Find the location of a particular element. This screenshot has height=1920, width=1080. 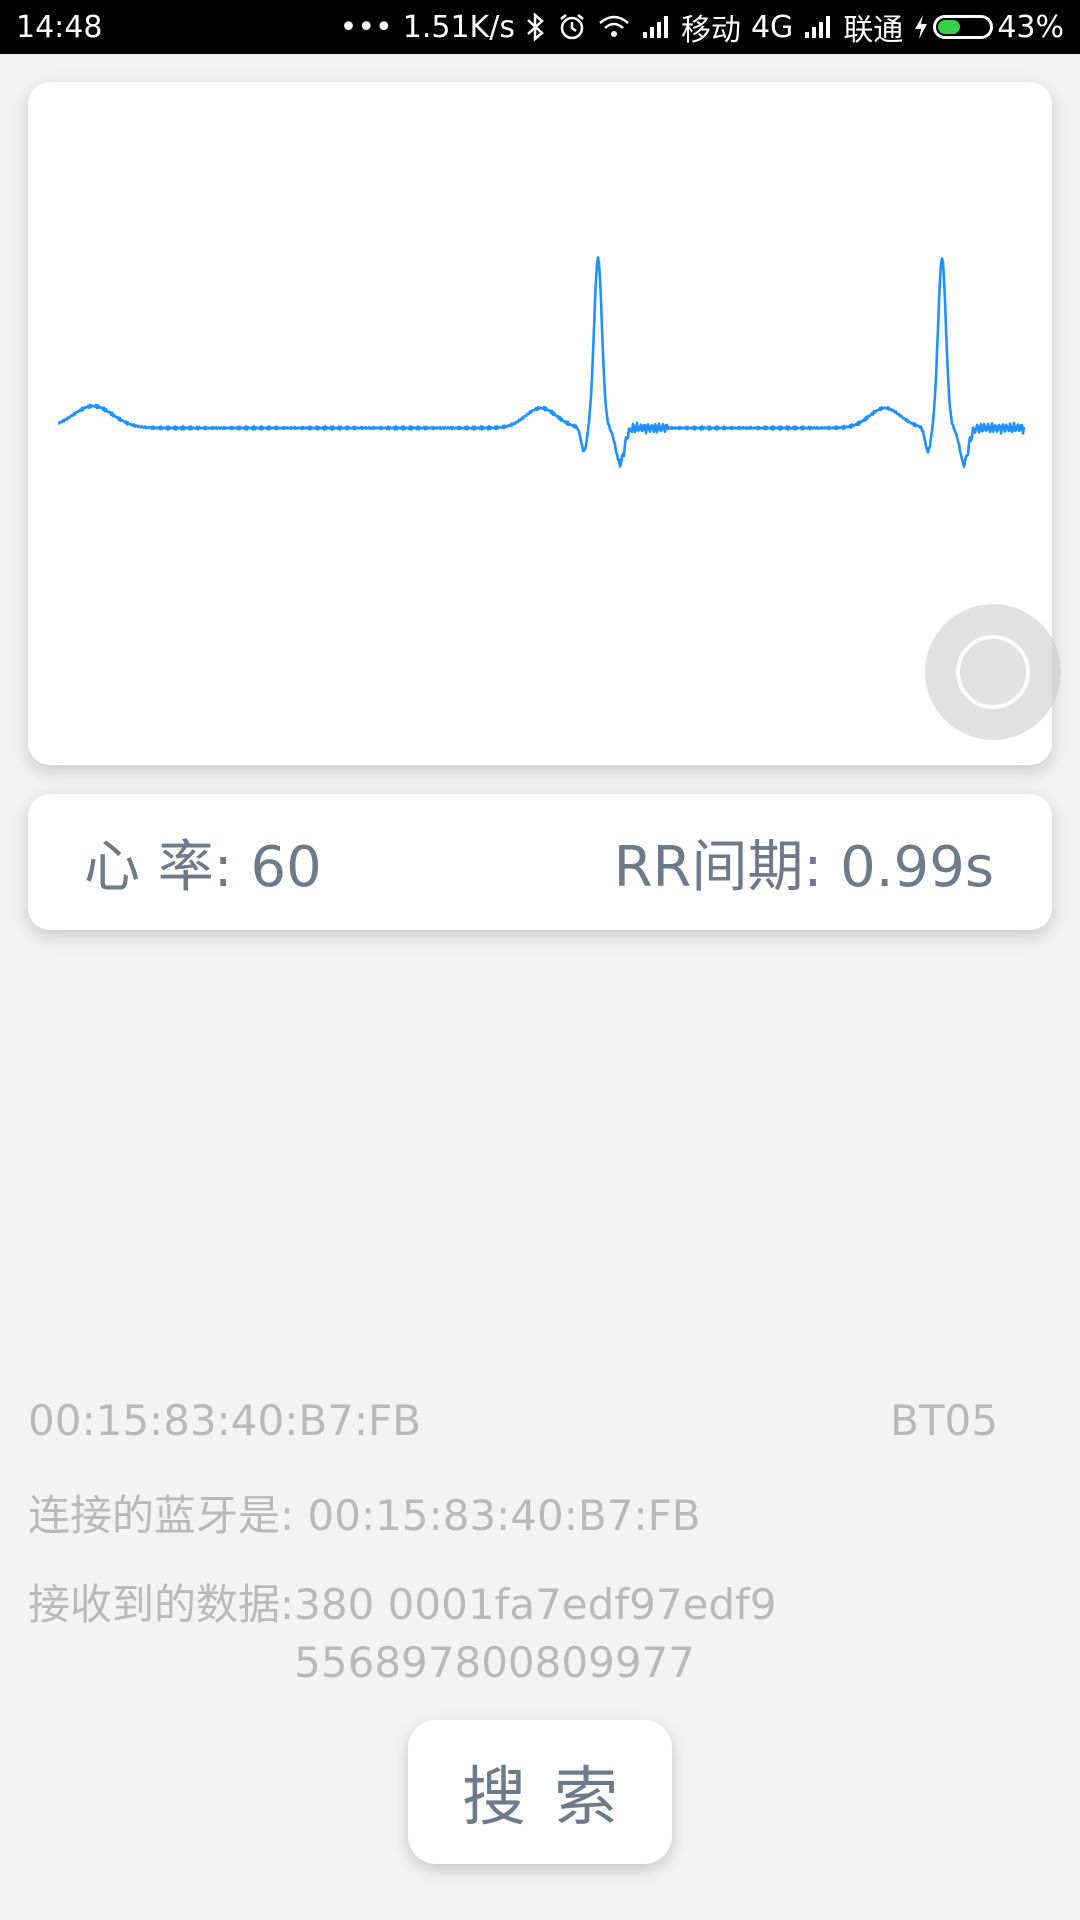

bluetooth-icon is located at coordinates (536, 27).